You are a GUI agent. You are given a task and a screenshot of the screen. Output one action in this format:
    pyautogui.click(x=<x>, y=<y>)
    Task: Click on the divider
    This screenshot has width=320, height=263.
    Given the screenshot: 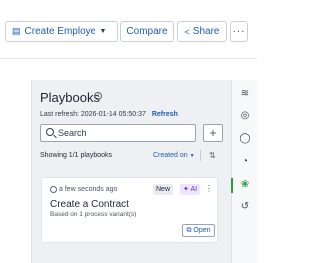 What is the action you would take?
    pyautogui.click(x=128, y=58)
    